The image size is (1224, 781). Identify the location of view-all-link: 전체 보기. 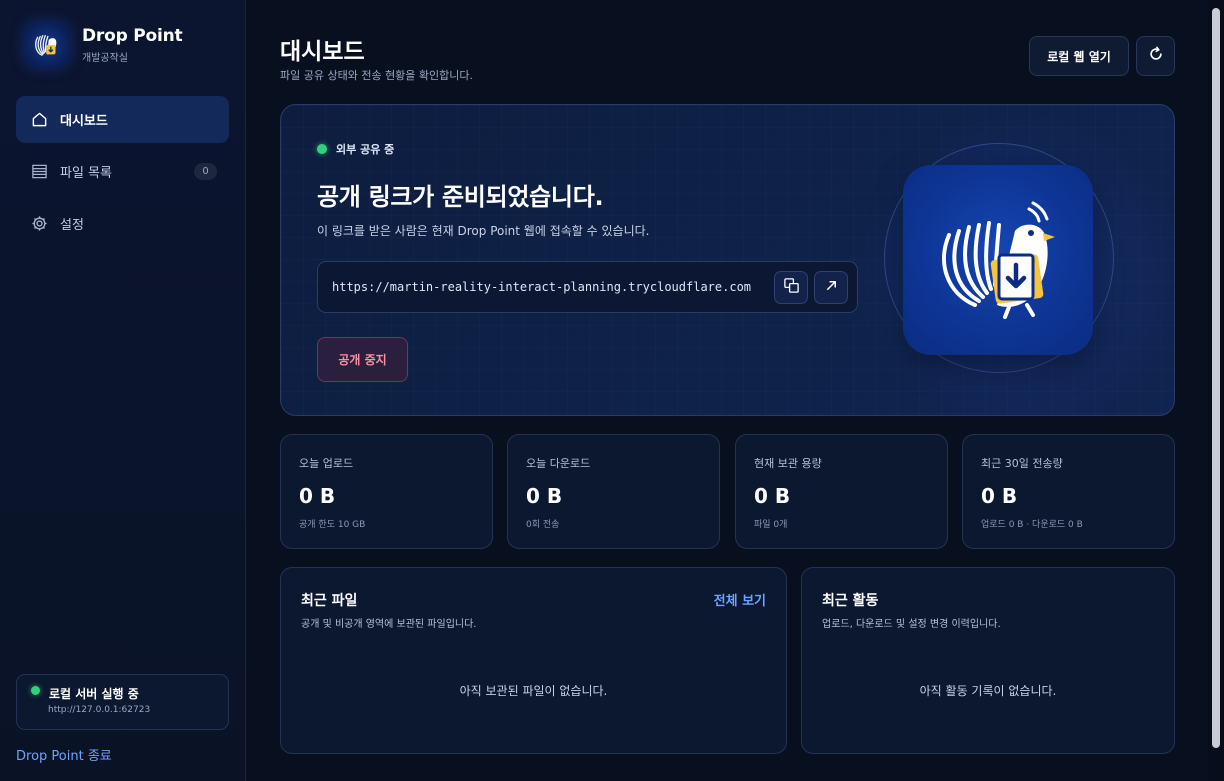
(740, 599).